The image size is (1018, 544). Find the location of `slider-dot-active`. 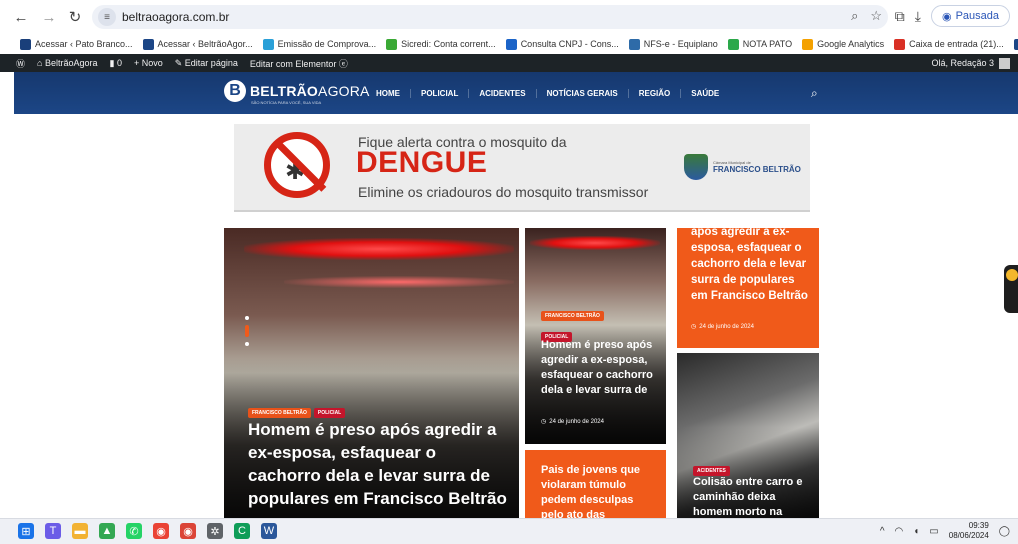

slider-dot-active is located at coordinates (247, 331).